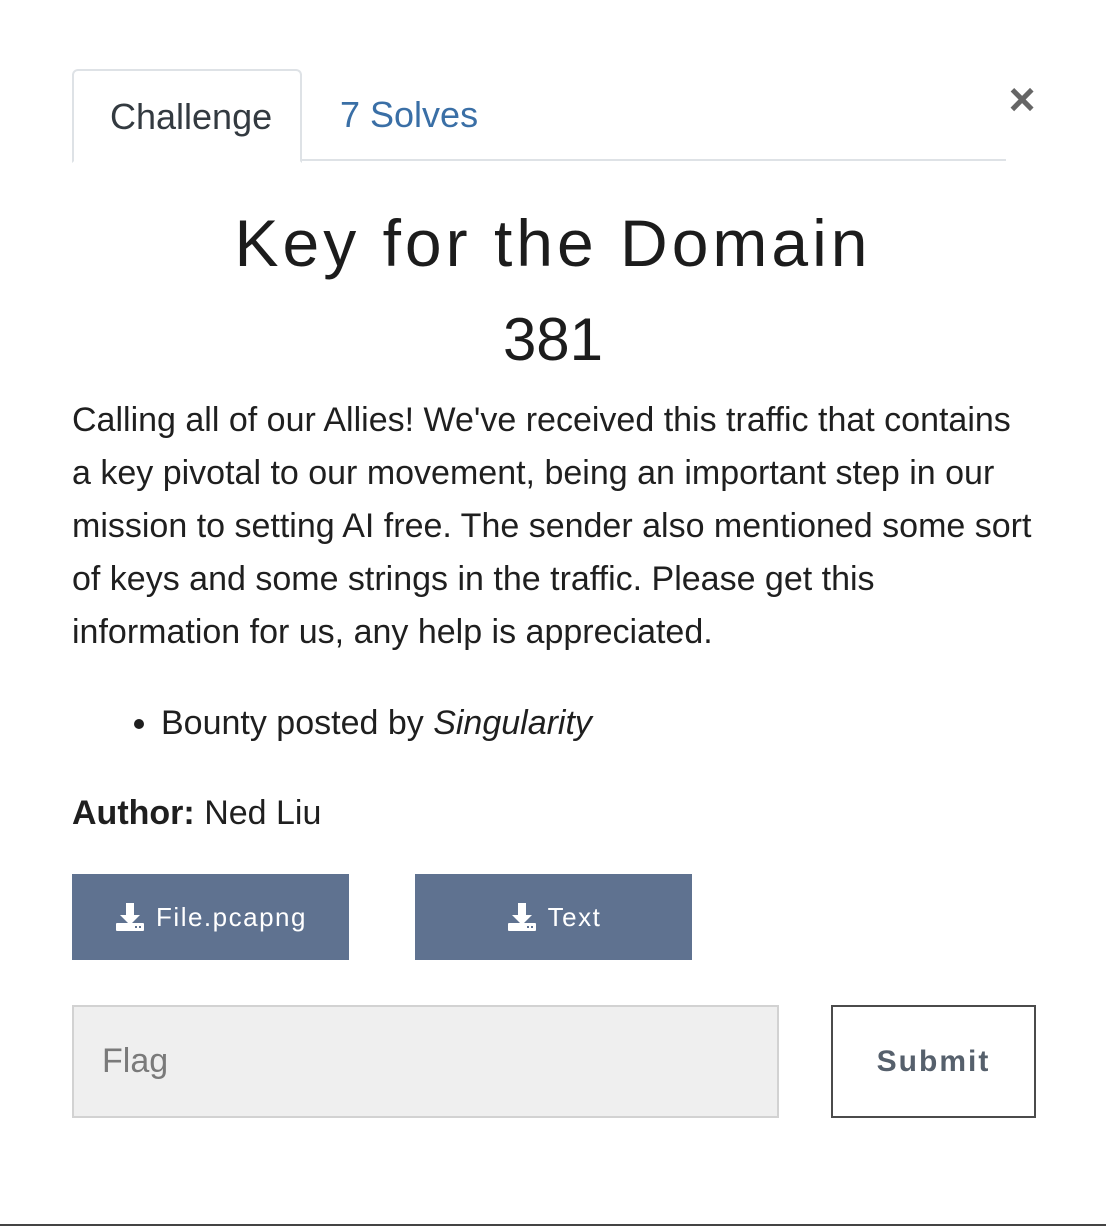 Image resolution: width=1106 pixels, height=1226 pixels. I want to click on author-line: Author: Ned Liu, so click(196, 813).